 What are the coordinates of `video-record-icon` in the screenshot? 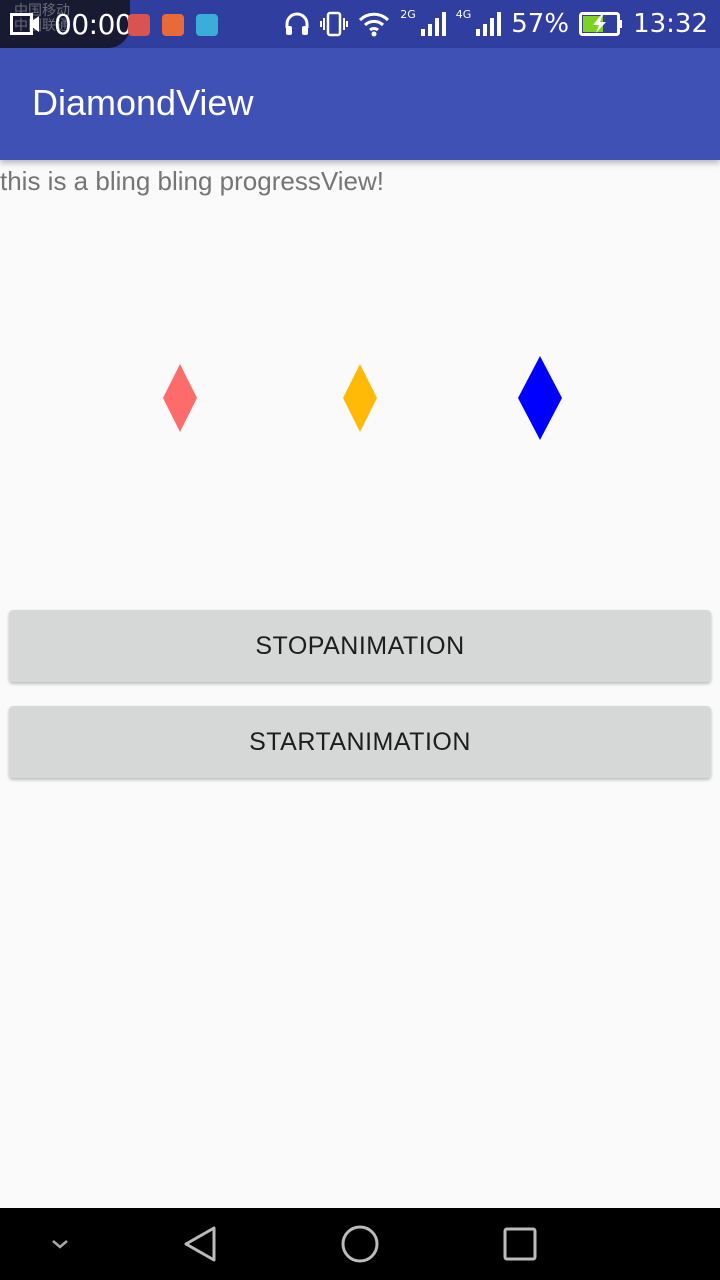 It's located at (24, 24).